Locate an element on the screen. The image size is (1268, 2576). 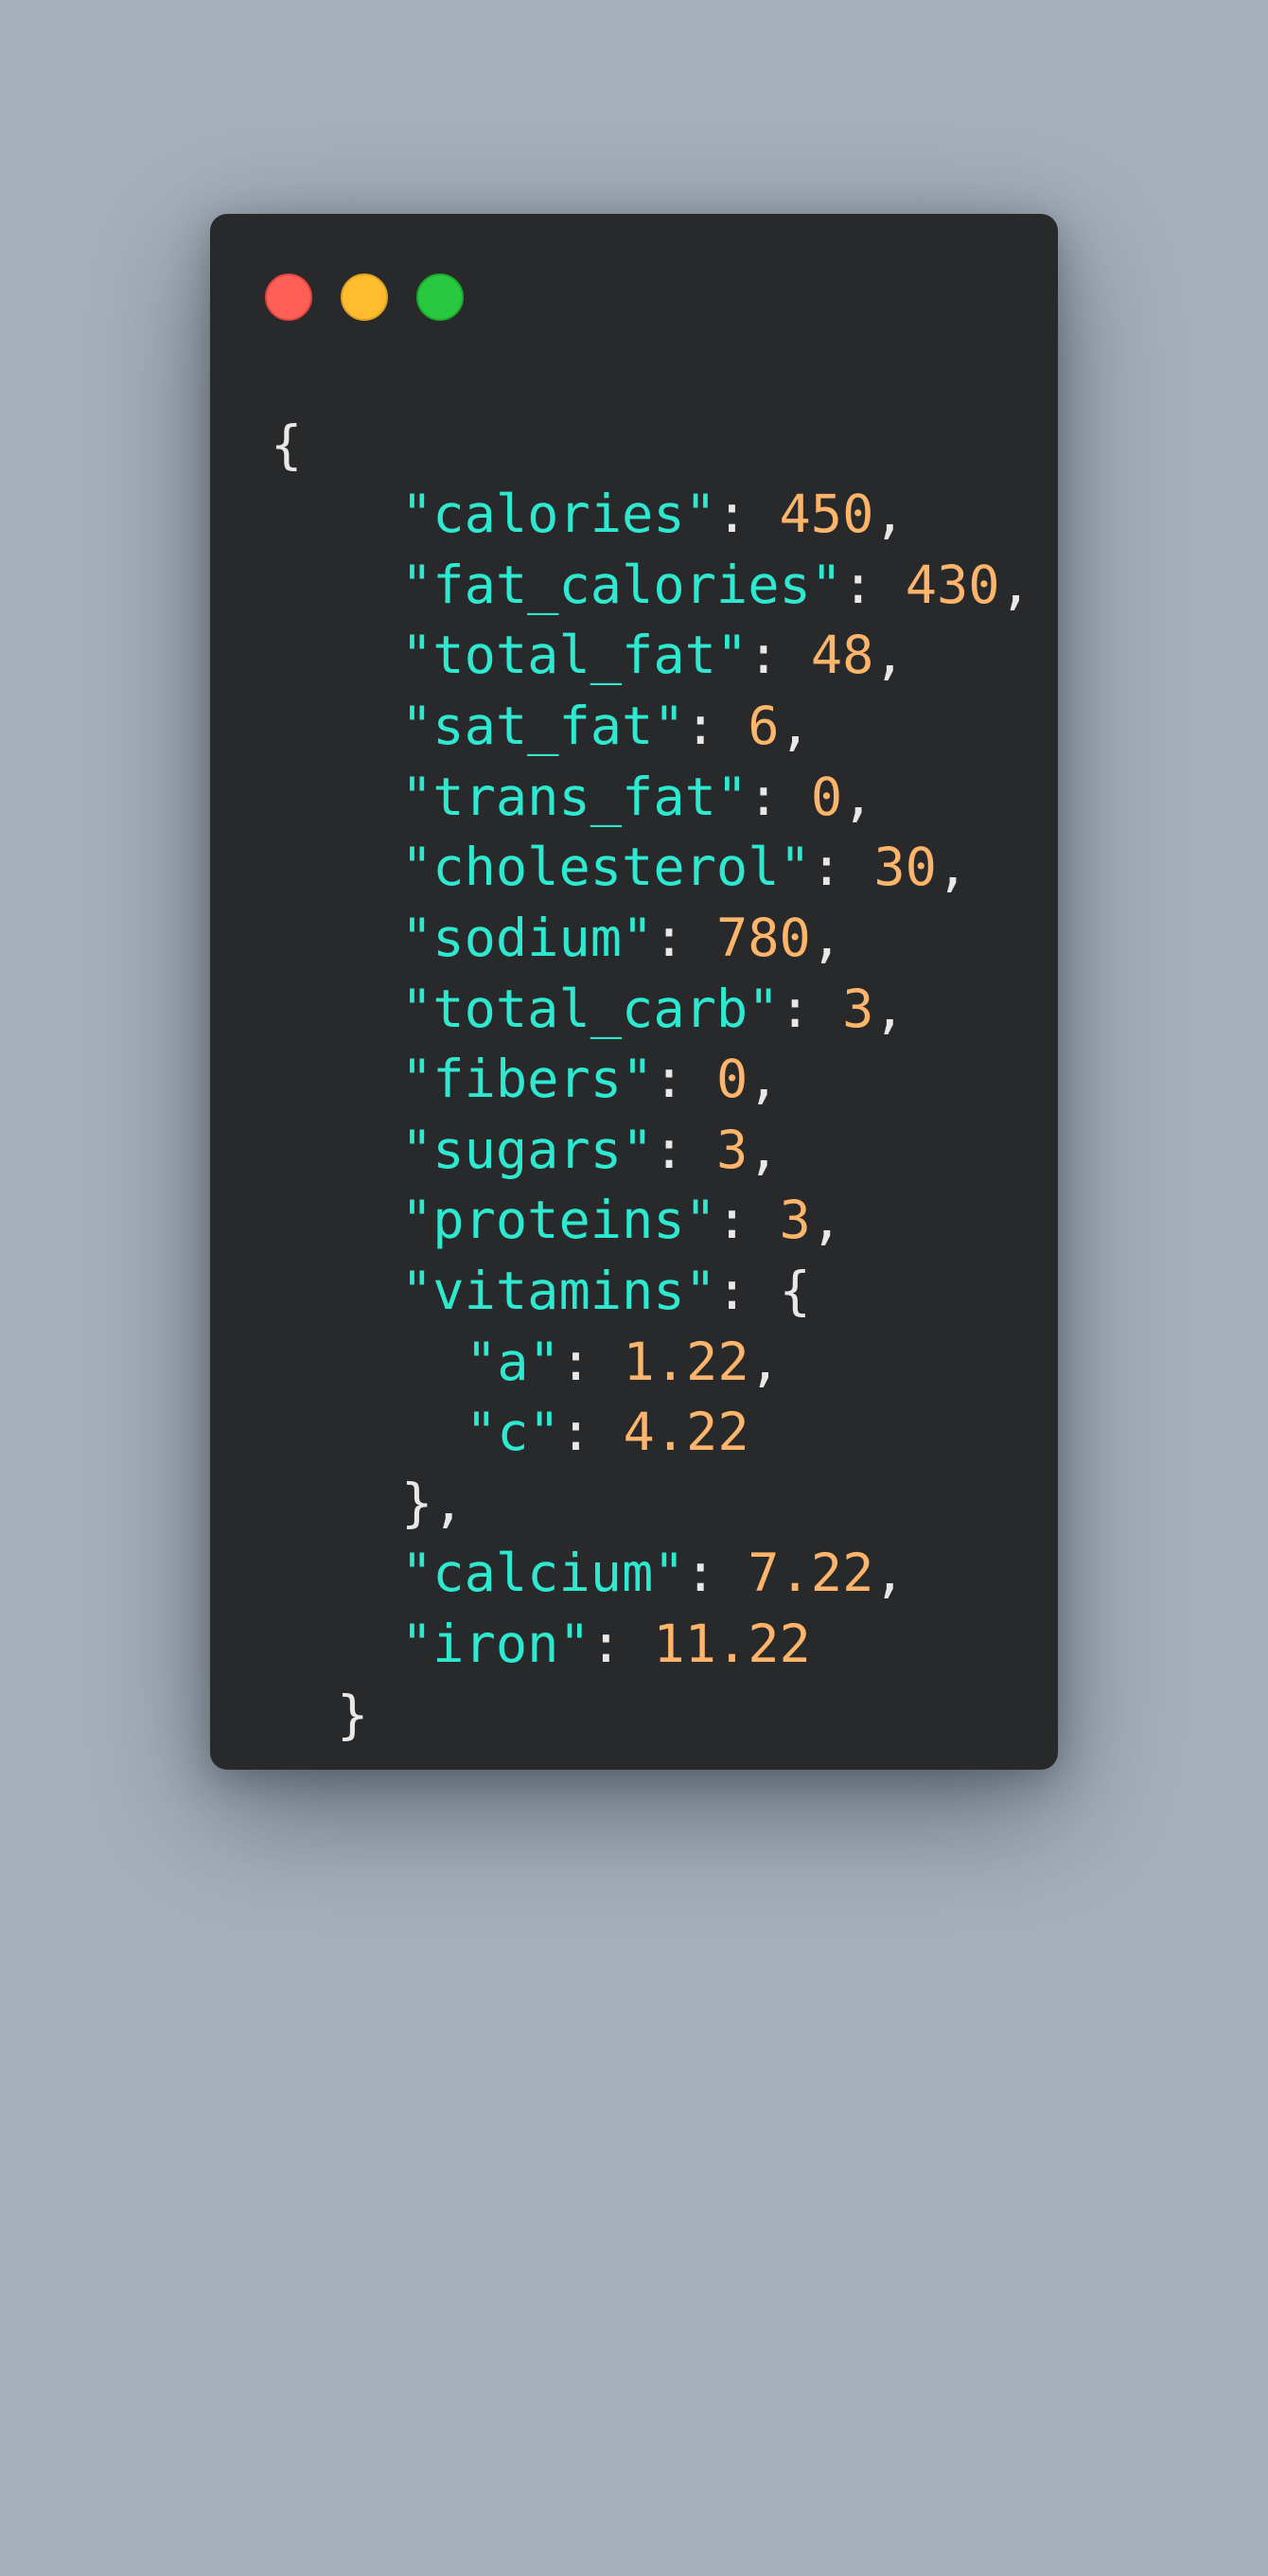
code-line: "fibers": 0, is located at coordinates (591, 1080).